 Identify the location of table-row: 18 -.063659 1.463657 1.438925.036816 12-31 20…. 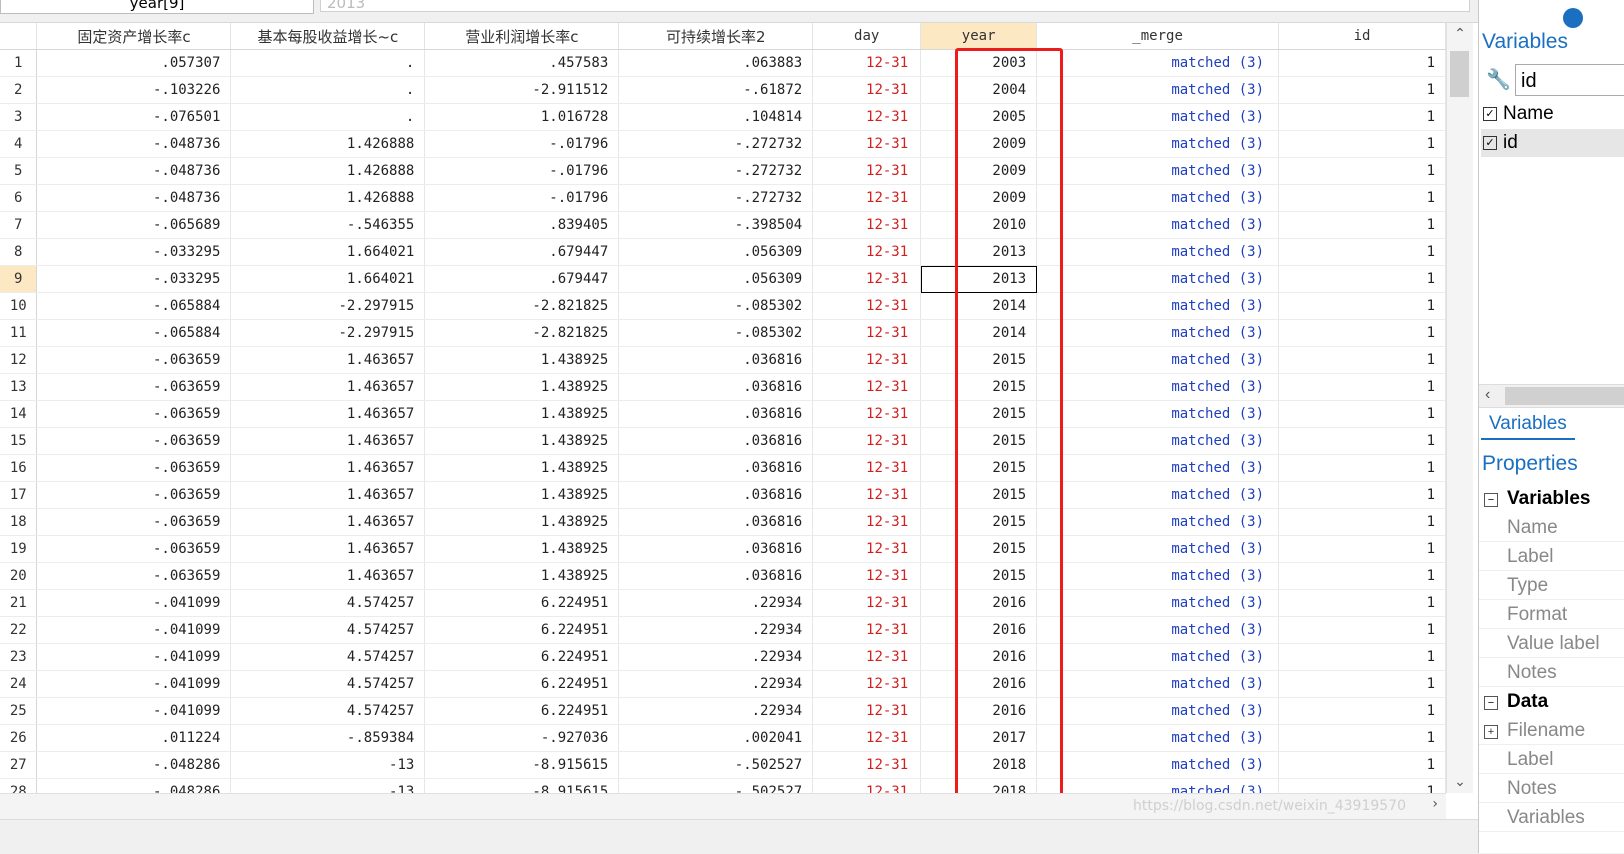
(723, 522).